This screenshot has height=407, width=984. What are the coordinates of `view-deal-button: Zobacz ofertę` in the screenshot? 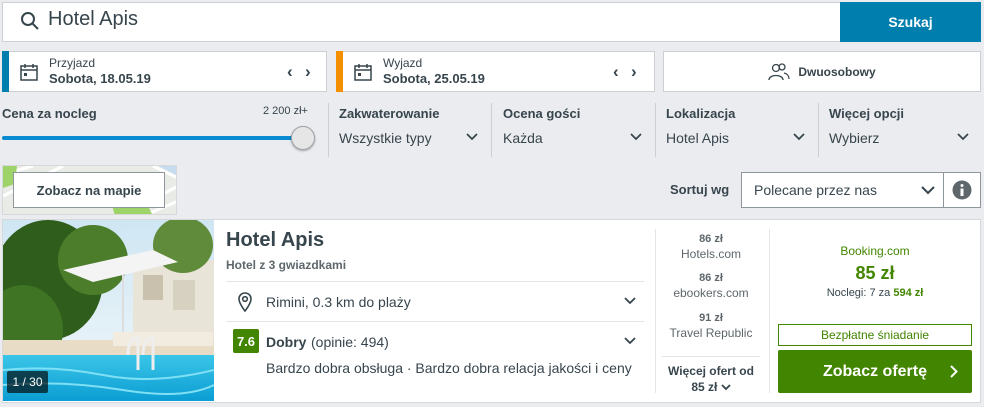 It's located at (875, 371).